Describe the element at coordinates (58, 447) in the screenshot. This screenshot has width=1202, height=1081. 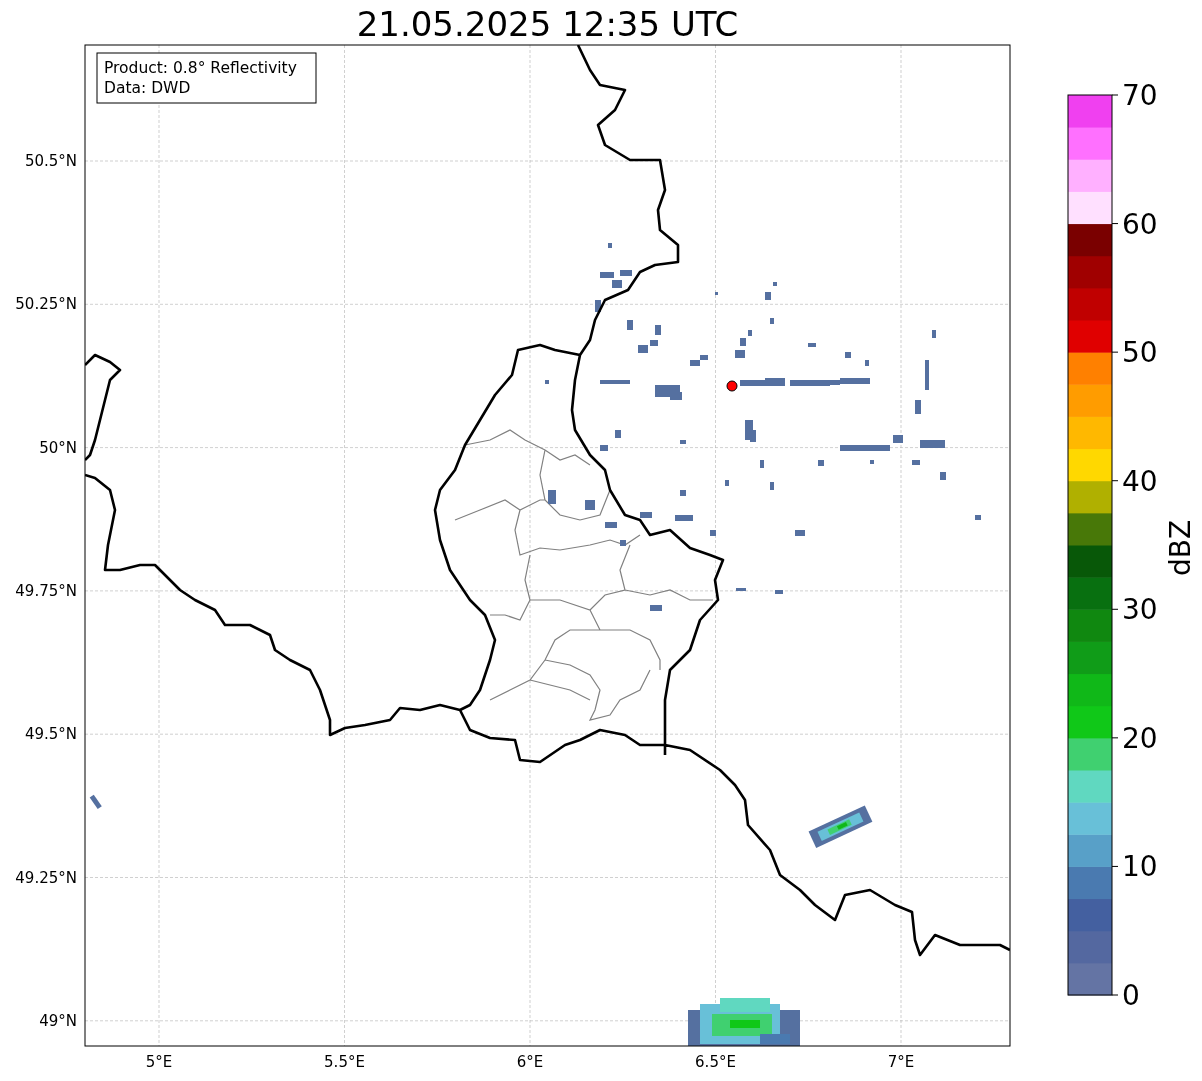
I see `latitude-label: 50°N` at that location.